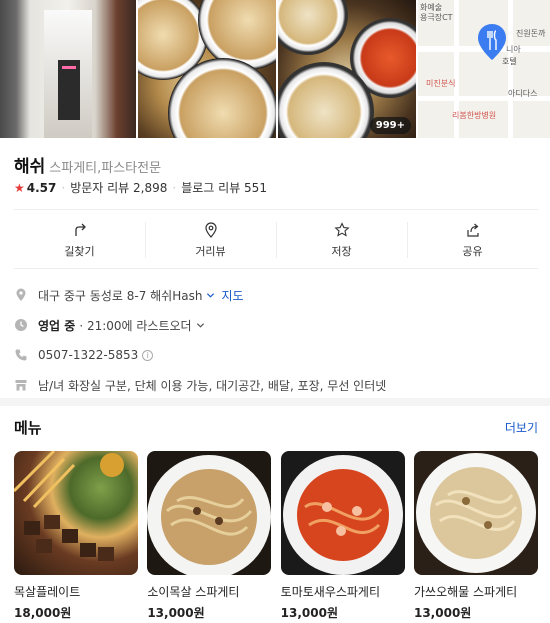 The height and width of the screenshot is (623, 550). Describe the element at coordinates (472, 240) in the screenshot. I see `share-button: 공유` at that location.